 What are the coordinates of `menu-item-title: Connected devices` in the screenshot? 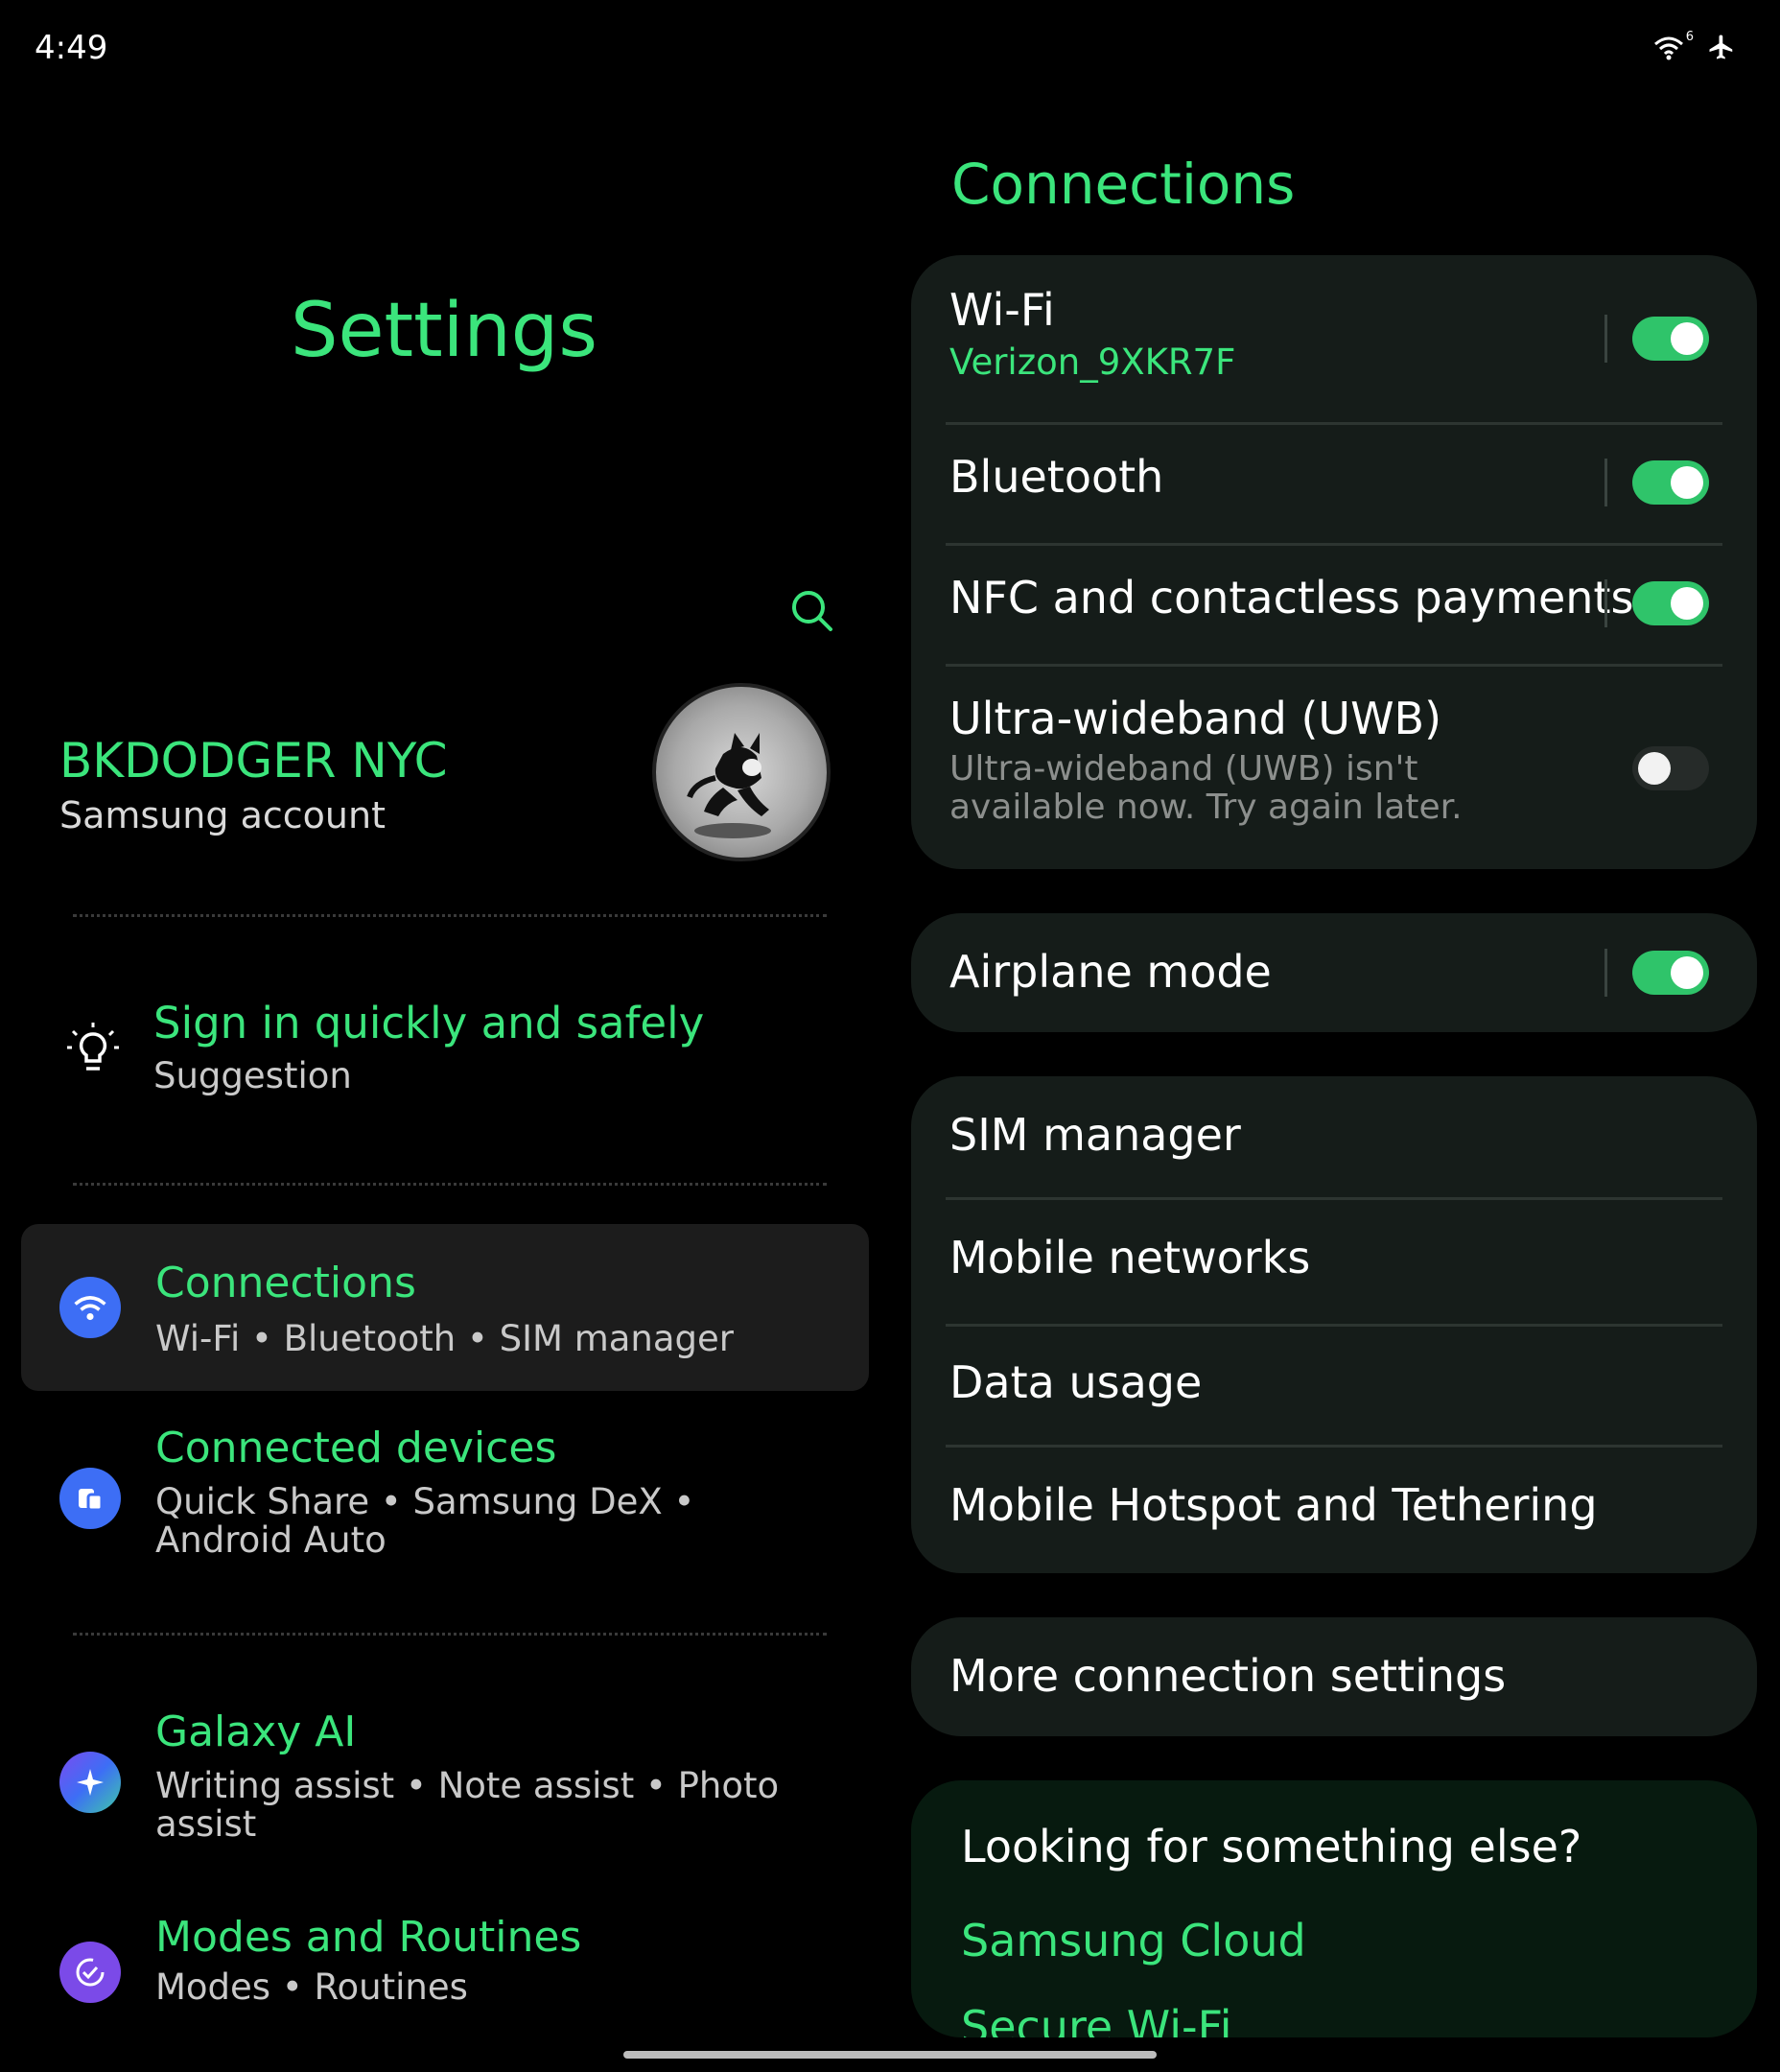 It's located at (356, 1448).